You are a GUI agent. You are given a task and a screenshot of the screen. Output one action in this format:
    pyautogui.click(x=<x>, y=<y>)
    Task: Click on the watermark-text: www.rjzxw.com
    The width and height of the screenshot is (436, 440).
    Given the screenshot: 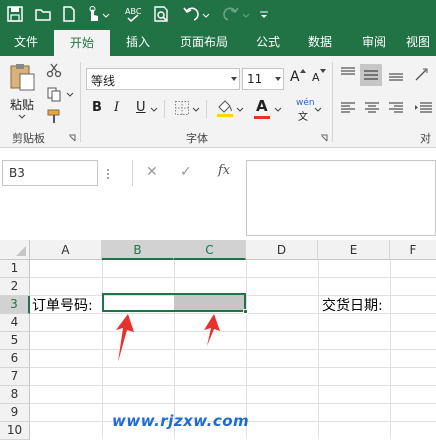 What is the action you would take?
    pyautogui.click(x=181, y=421)
    